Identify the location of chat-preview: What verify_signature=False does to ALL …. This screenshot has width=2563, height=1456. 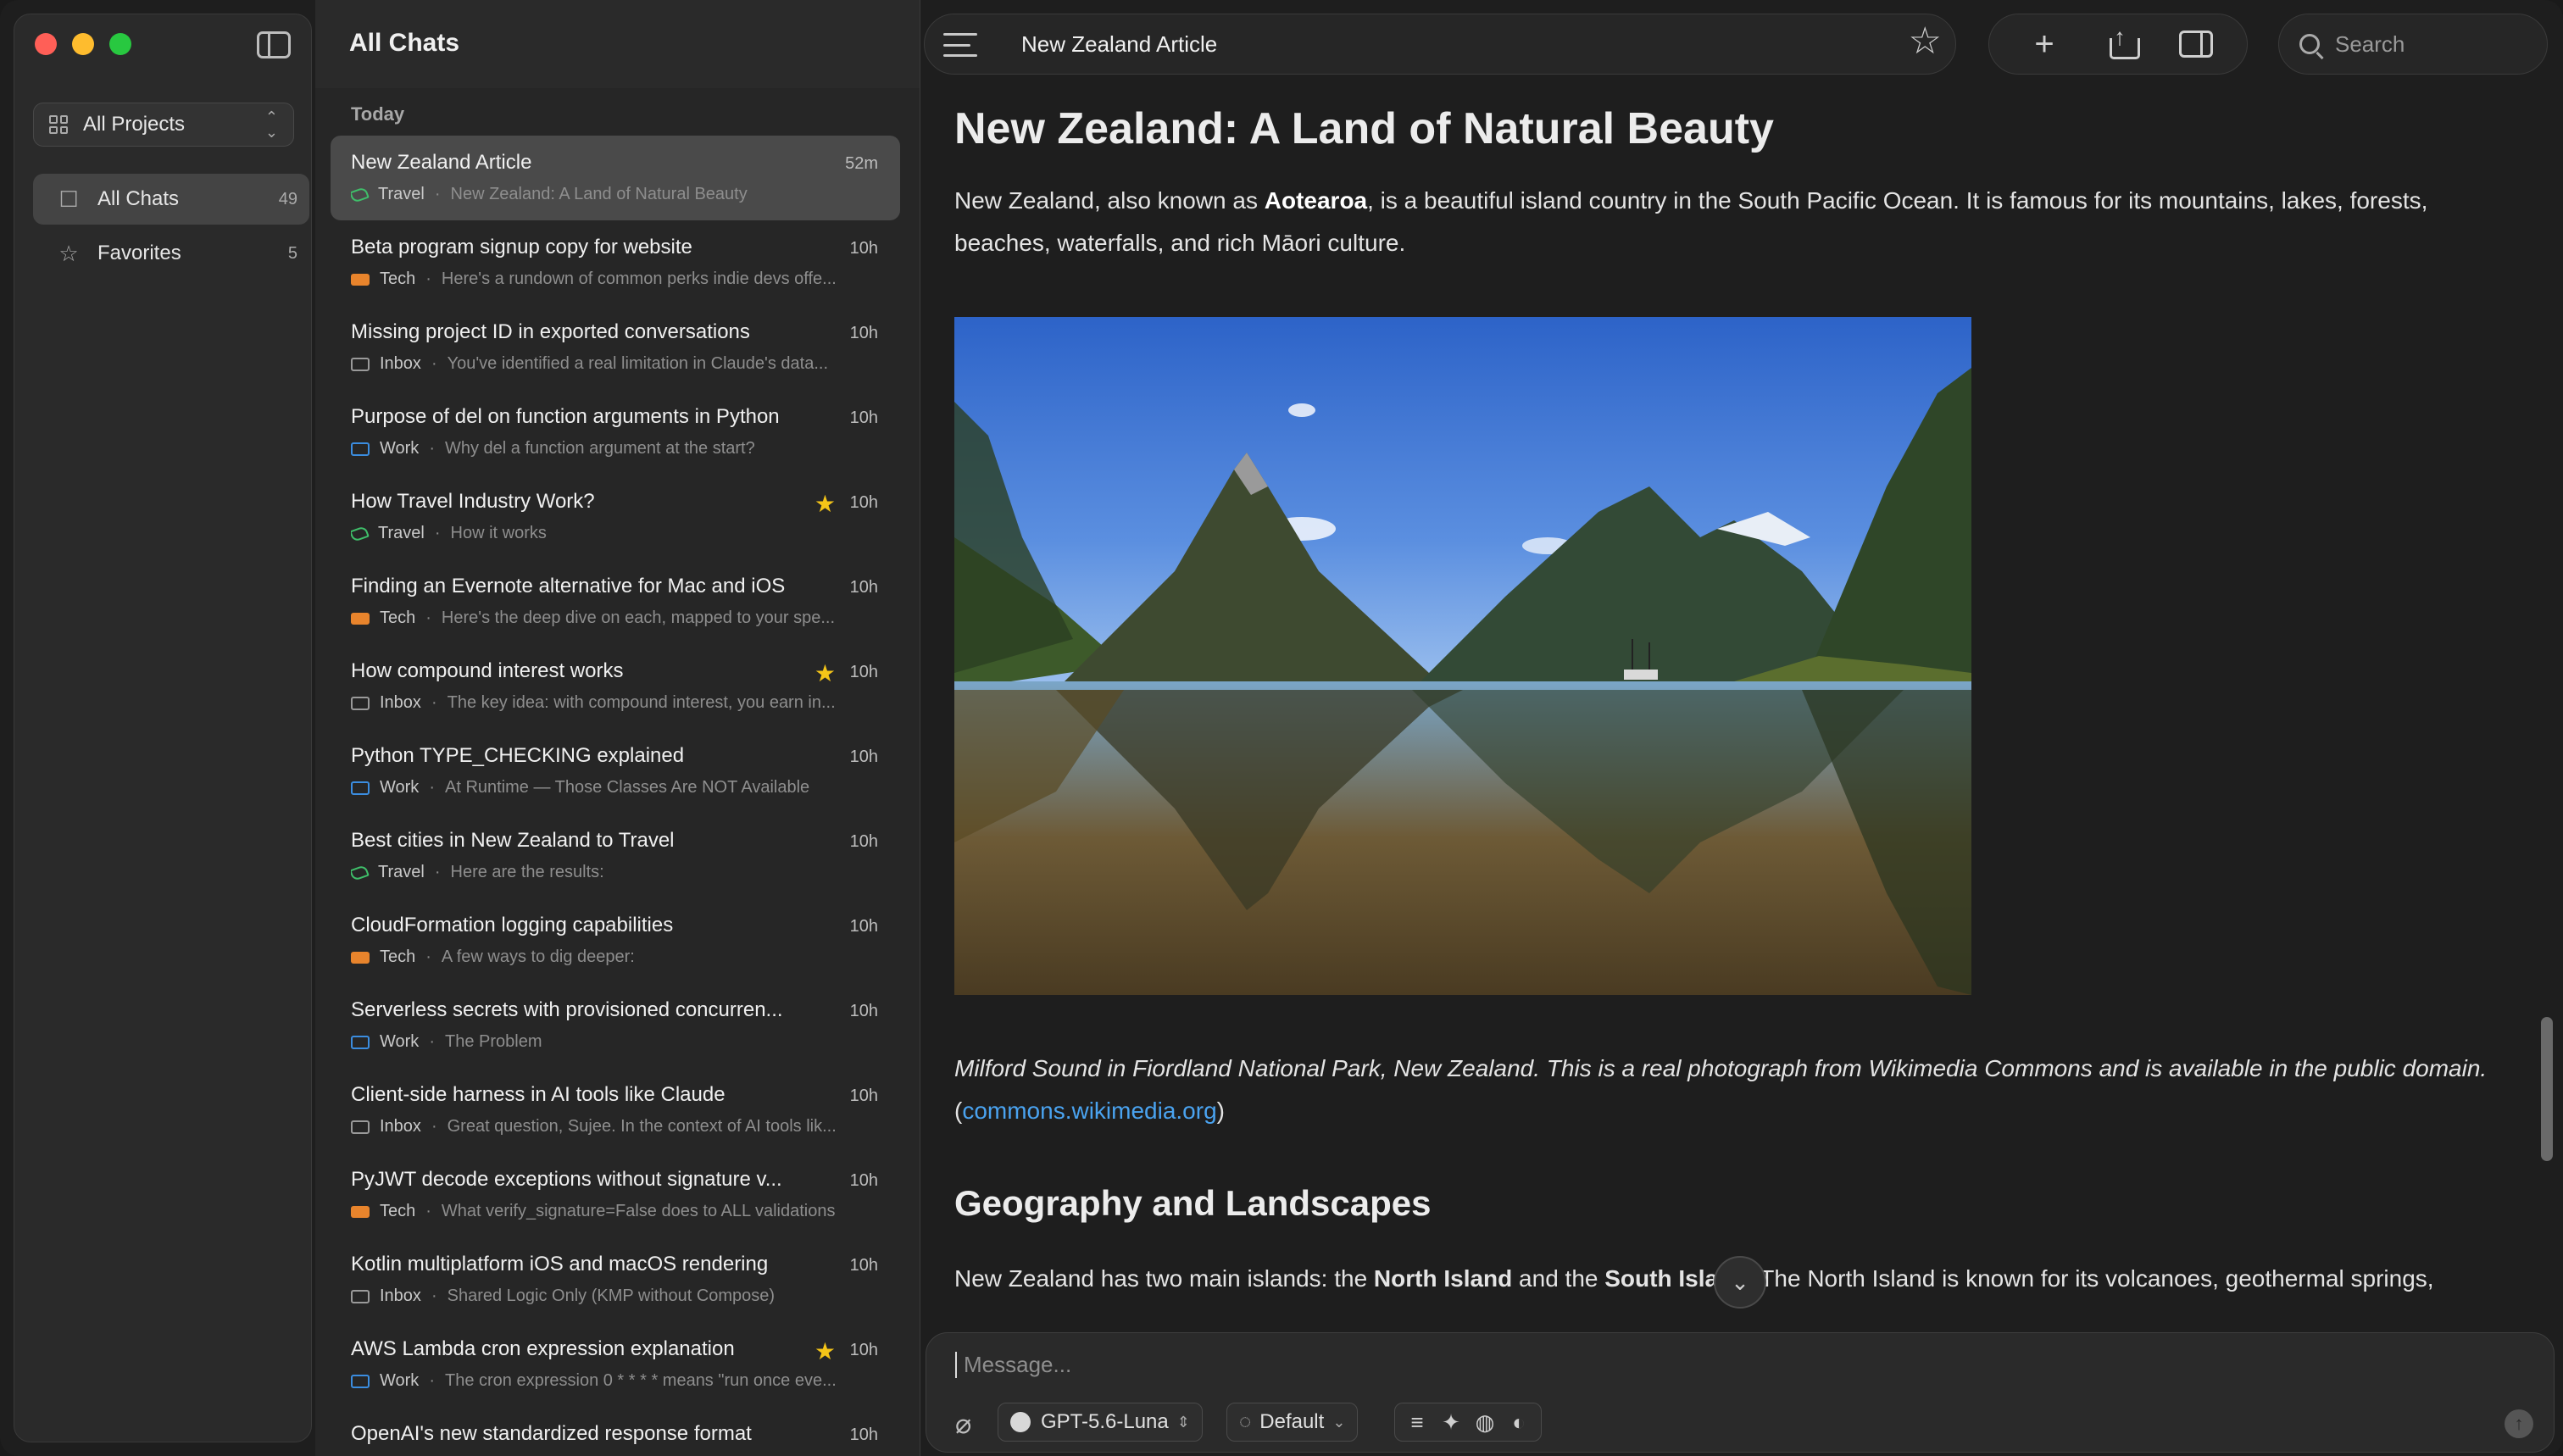
(638, 1211).